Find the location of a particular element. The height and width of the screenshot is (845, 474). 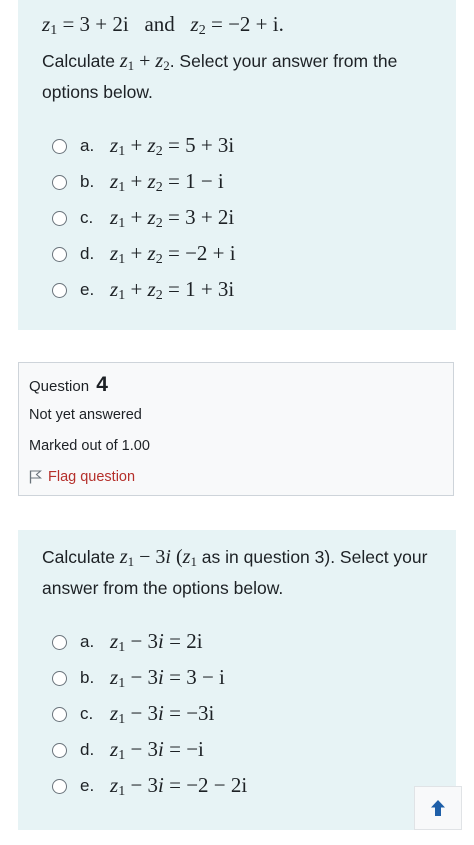

option-result: 5 + 3i is located at coordinates (210, 144).